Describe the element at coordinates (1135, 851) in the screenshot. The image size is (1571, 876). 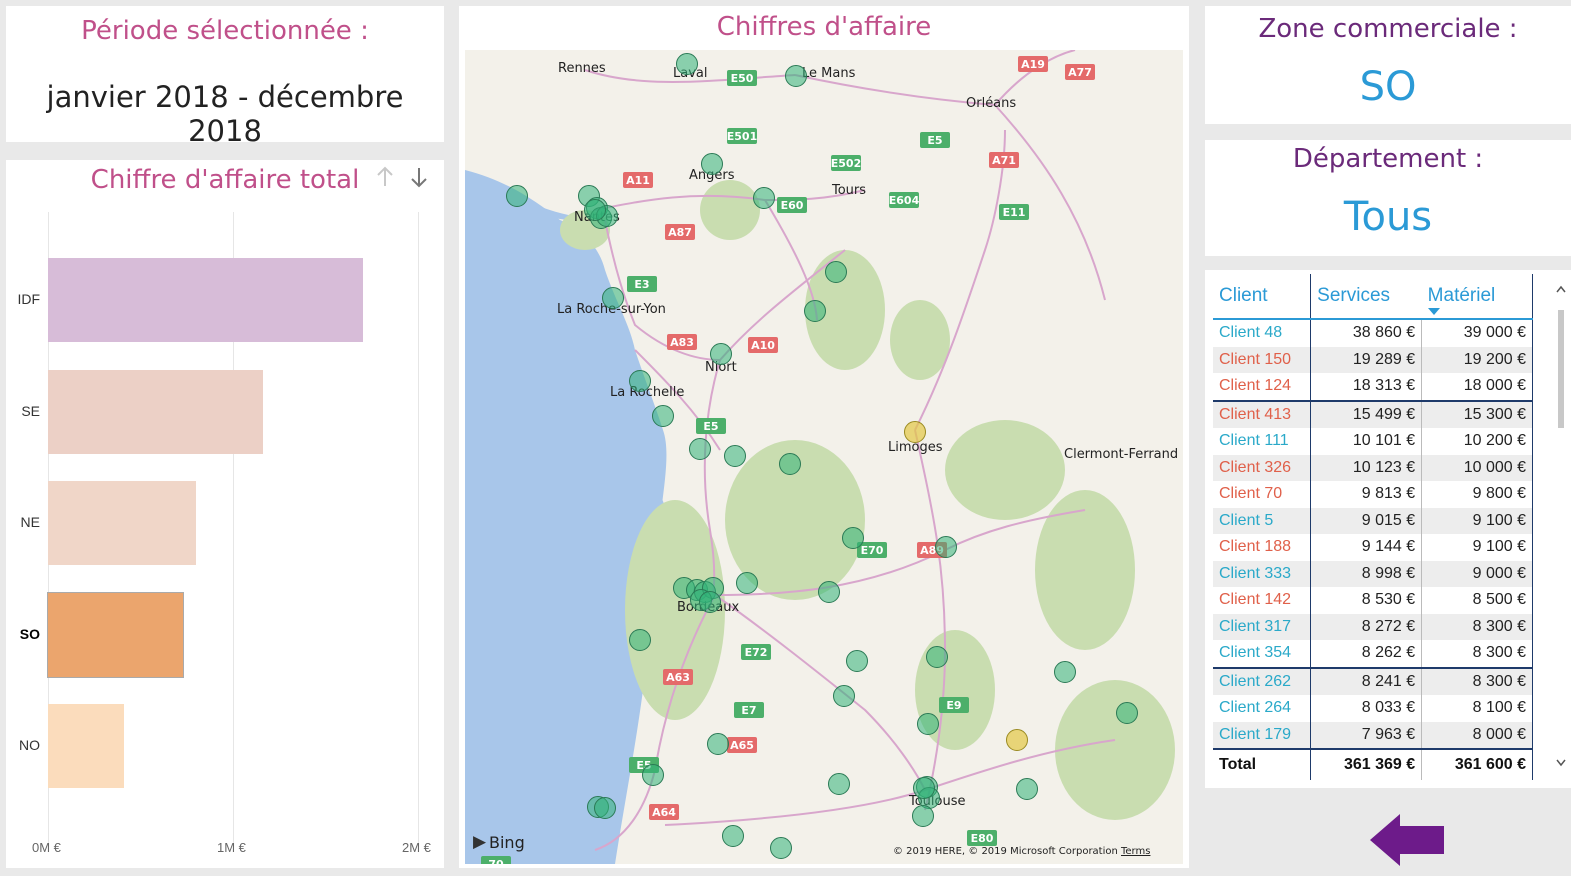
I see `terms-link: Terms` at that location.